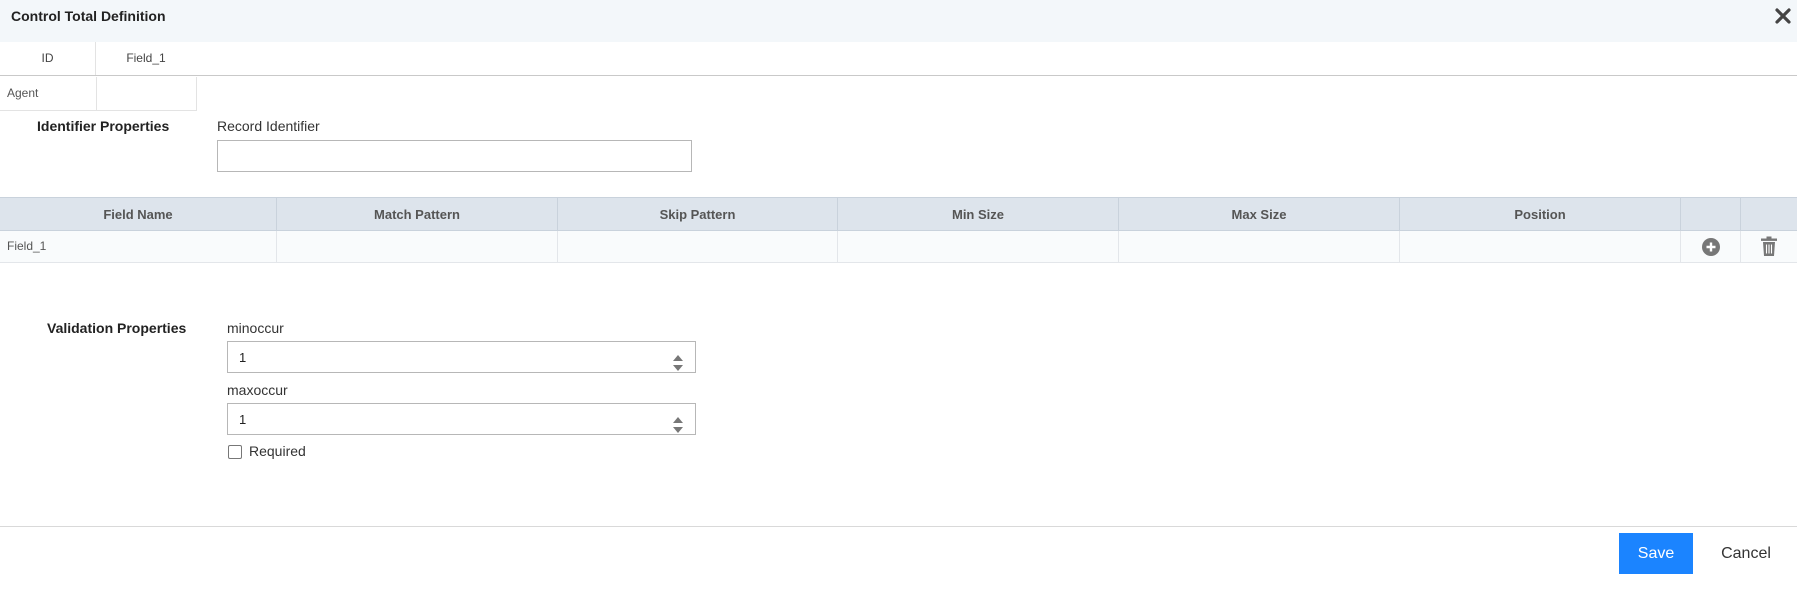 This screenshot has height=595, width=1797. I want to click on cell-max-size, so click(1259, 246).